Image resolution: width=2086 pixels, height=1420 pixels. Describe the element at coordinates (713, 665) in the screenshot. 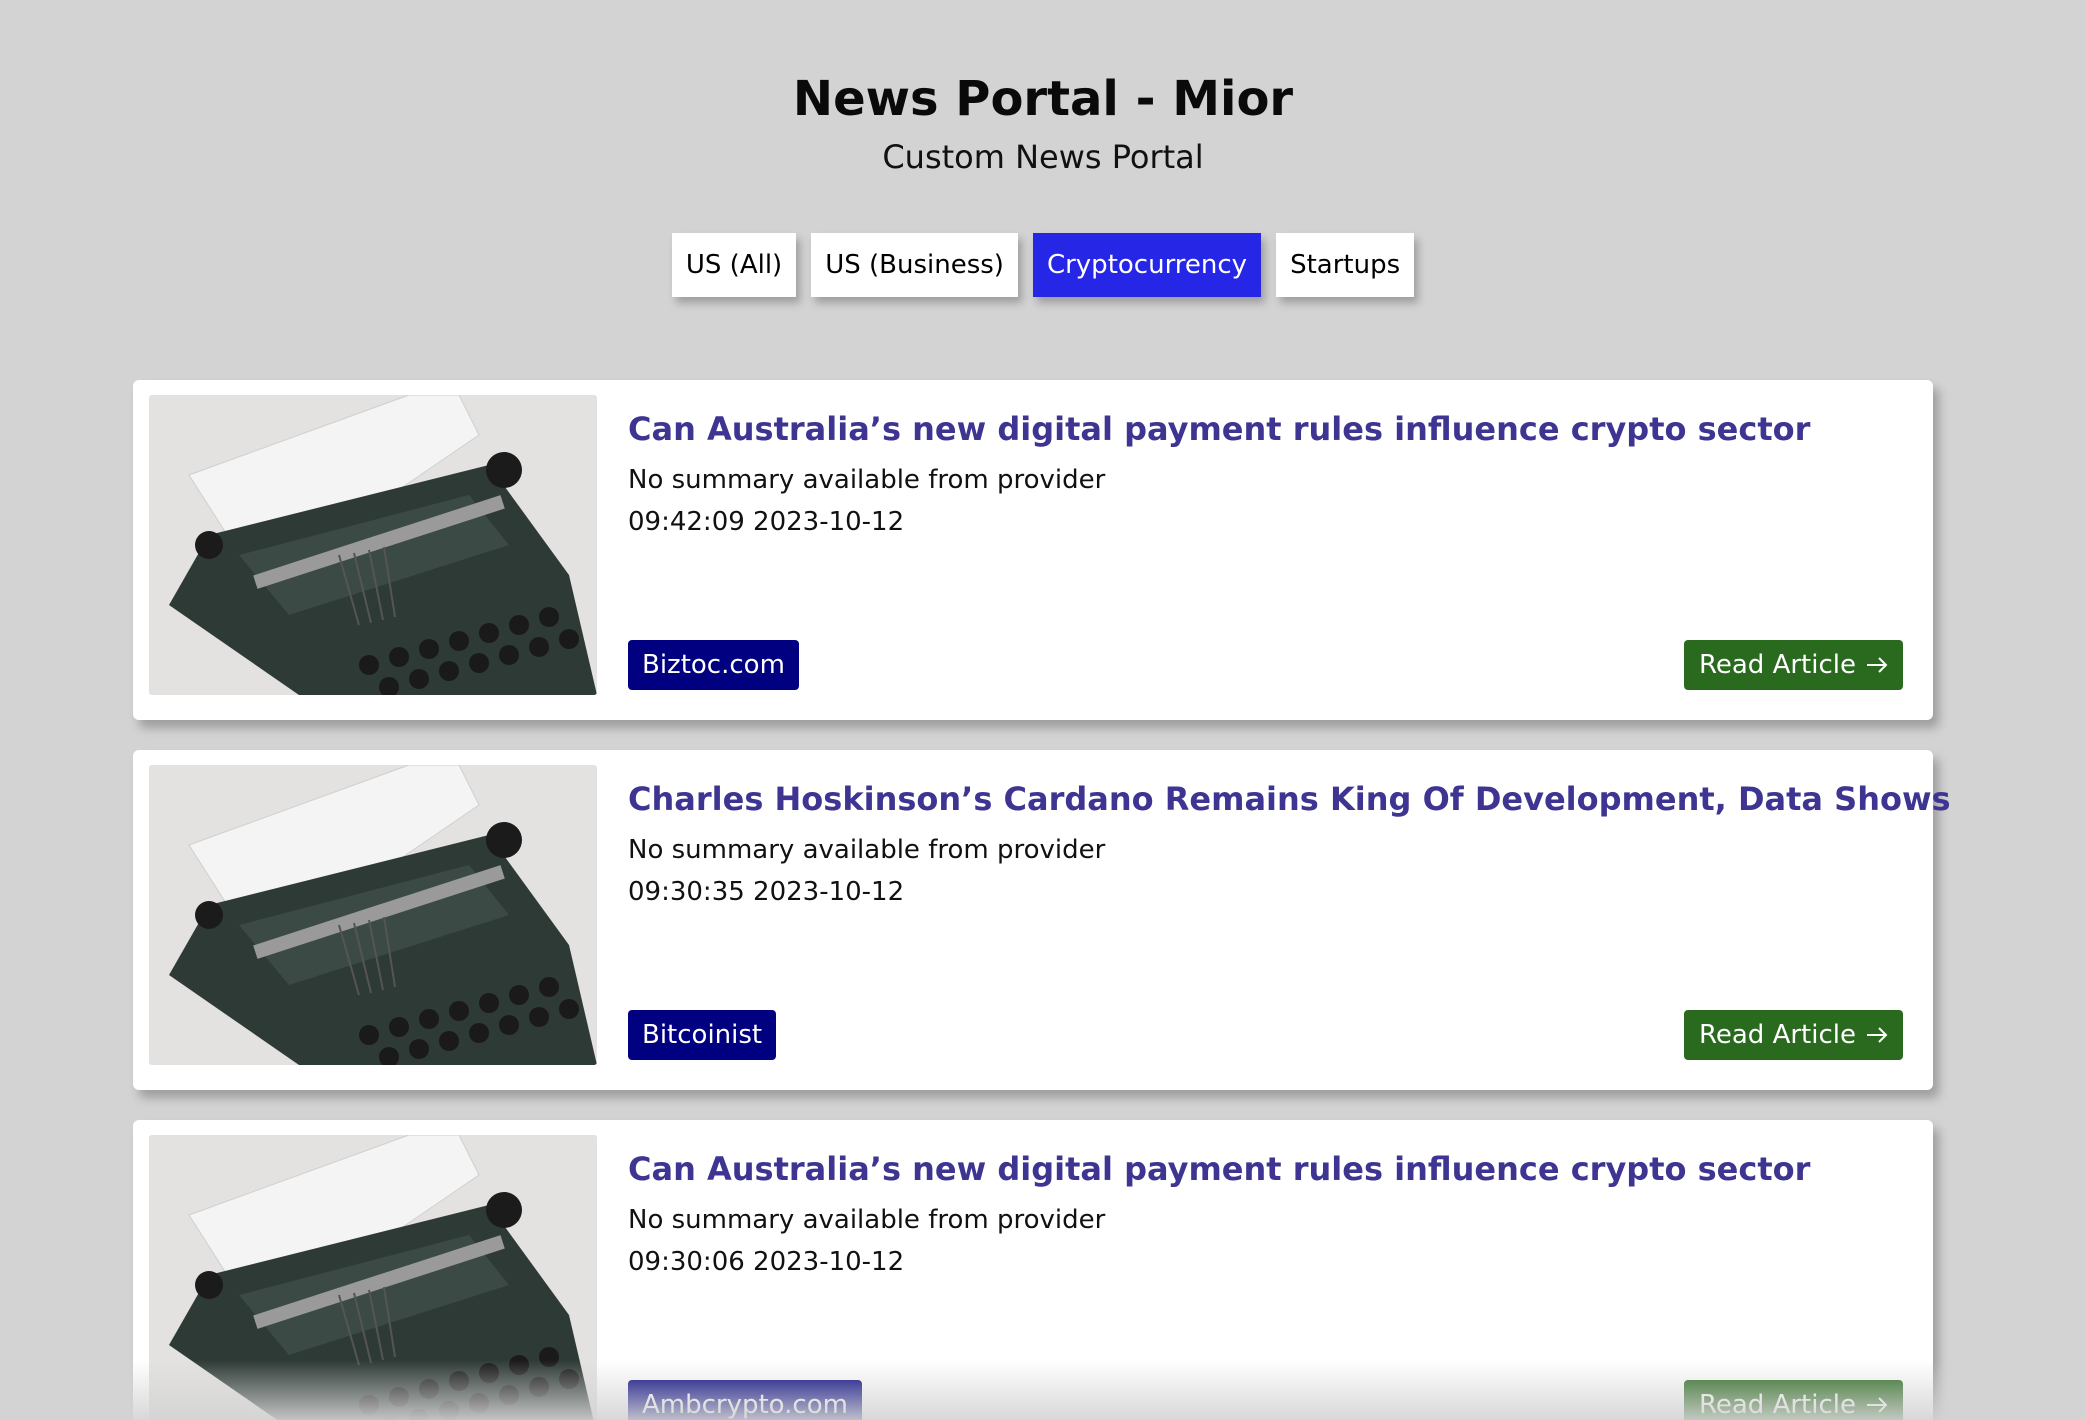

I see `source-badge: Biztoc.com` at that location.